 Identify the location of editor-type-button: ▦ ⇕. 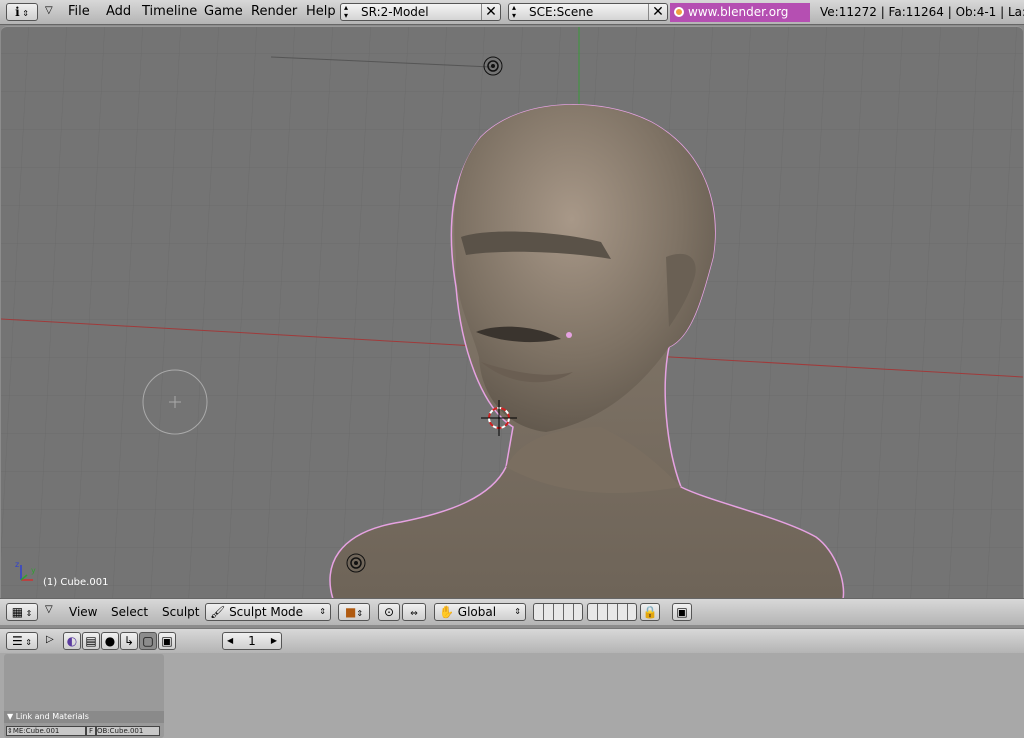
(22, 612).